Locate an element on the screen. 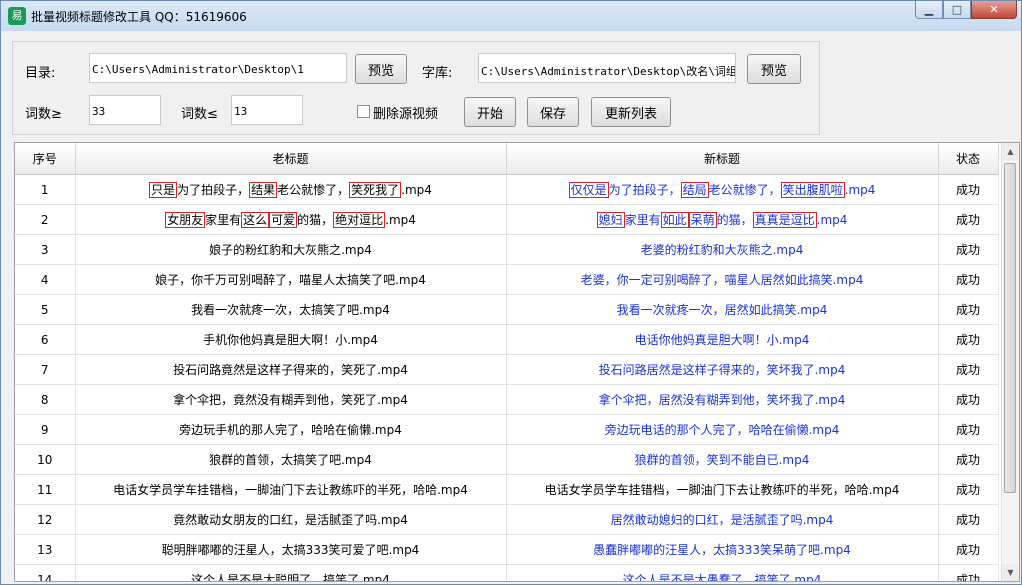  table-row: 3 娘子的粉红豹和大灰熊之.mp4 老婆的粉红豹和大灰熊之.mp4 成功 is located at coordinates (507, 249).